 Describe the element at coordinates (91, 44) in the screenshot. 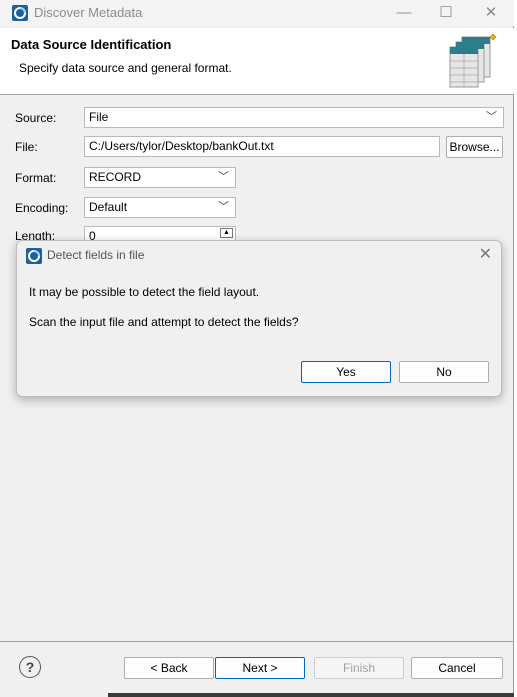

I see `page-title: Data Source Identification` at that location.